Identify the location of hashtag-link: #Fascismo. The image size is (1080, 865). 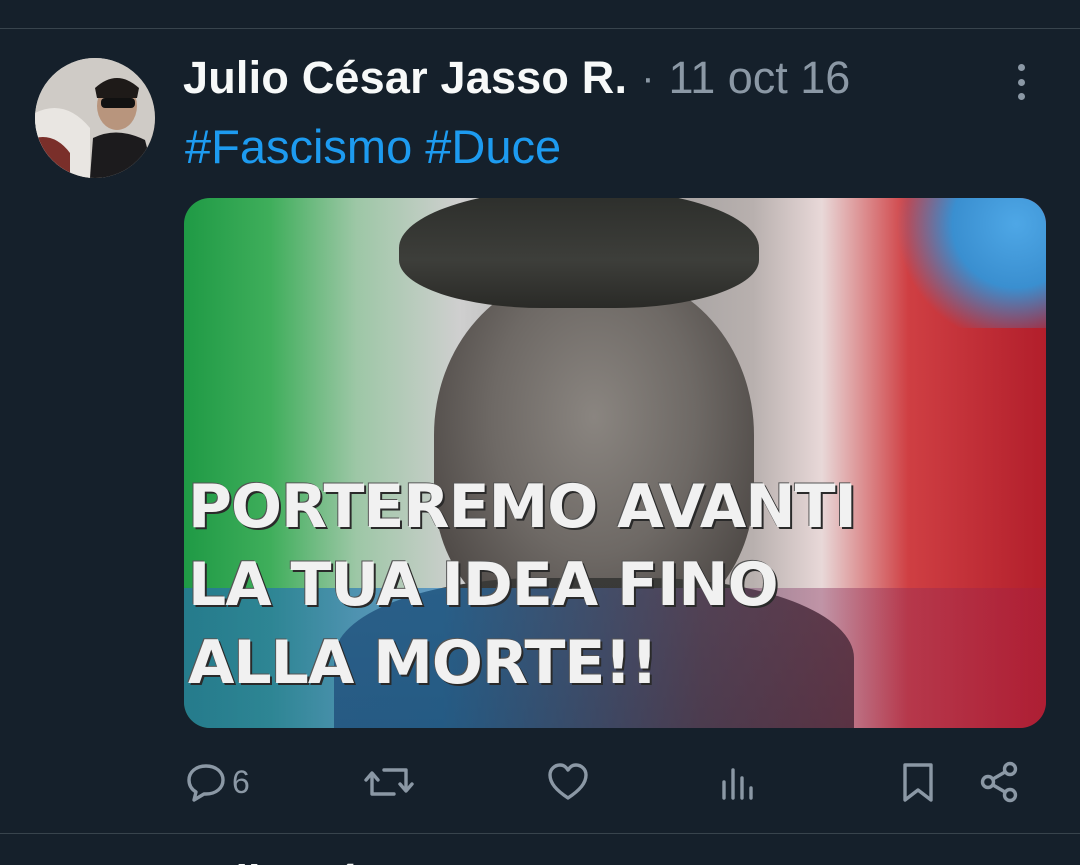
(298, 146).